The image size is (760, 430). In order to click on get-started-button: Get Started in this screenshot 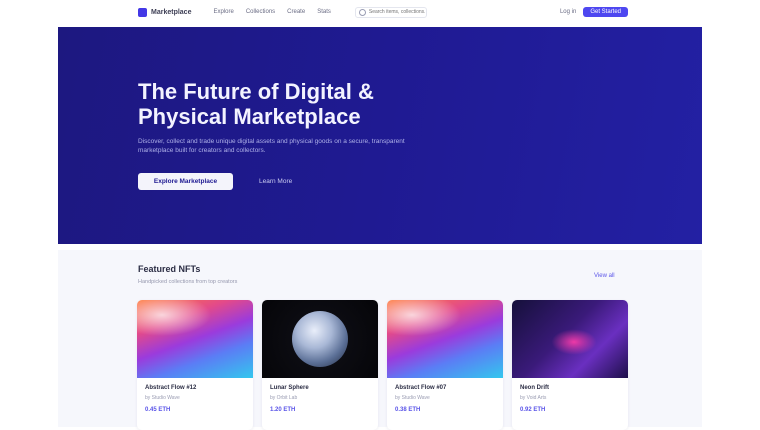, I will do `click(605, 12)`.